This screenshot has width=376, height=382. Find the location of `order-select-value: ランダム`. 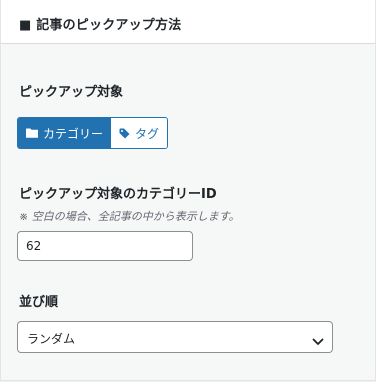

order-select-value: ランダム is located at coordinates (51, 339).